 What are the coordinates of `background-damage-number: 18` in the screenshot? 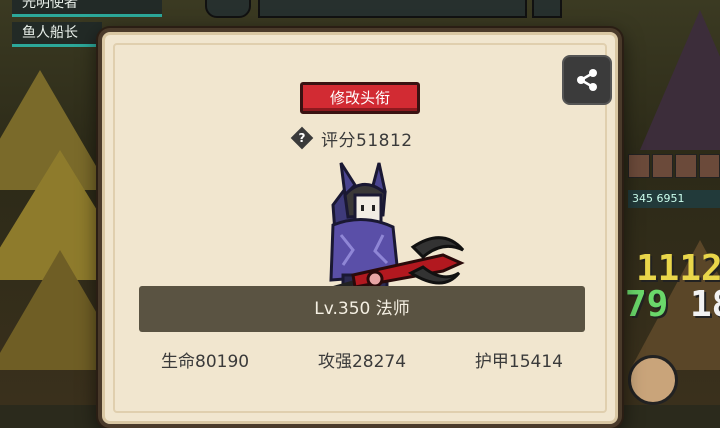 It's located at (705, 304).